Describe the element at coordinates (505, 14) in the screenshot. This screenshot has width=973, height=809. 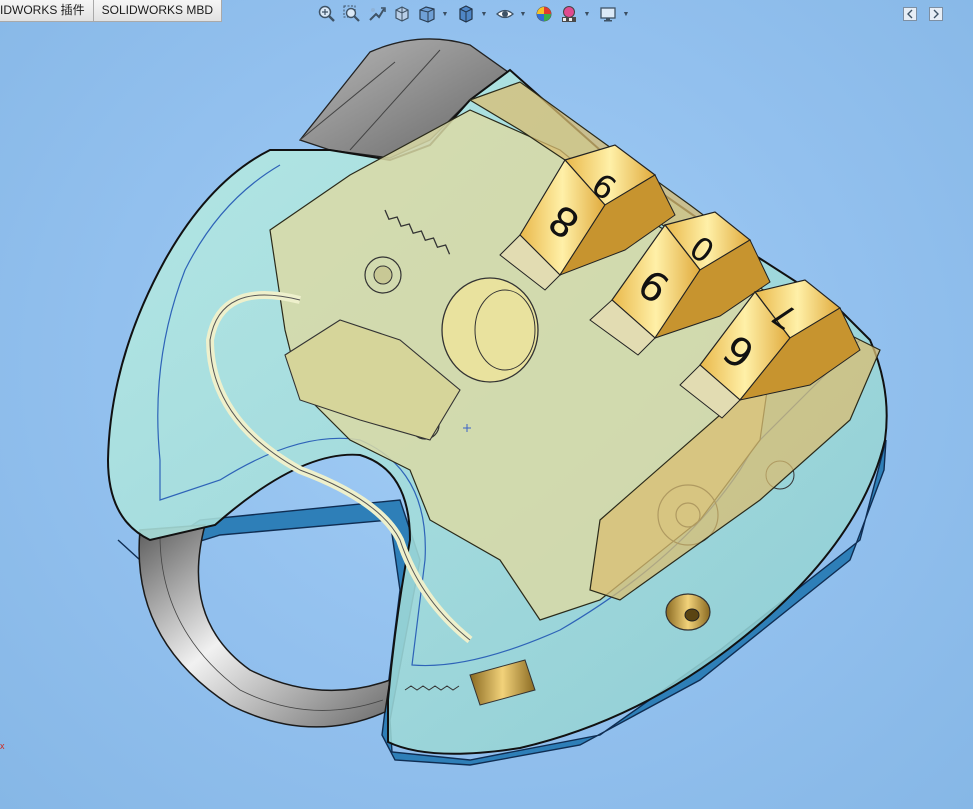
I see `hide-show-items-icon` at that location.